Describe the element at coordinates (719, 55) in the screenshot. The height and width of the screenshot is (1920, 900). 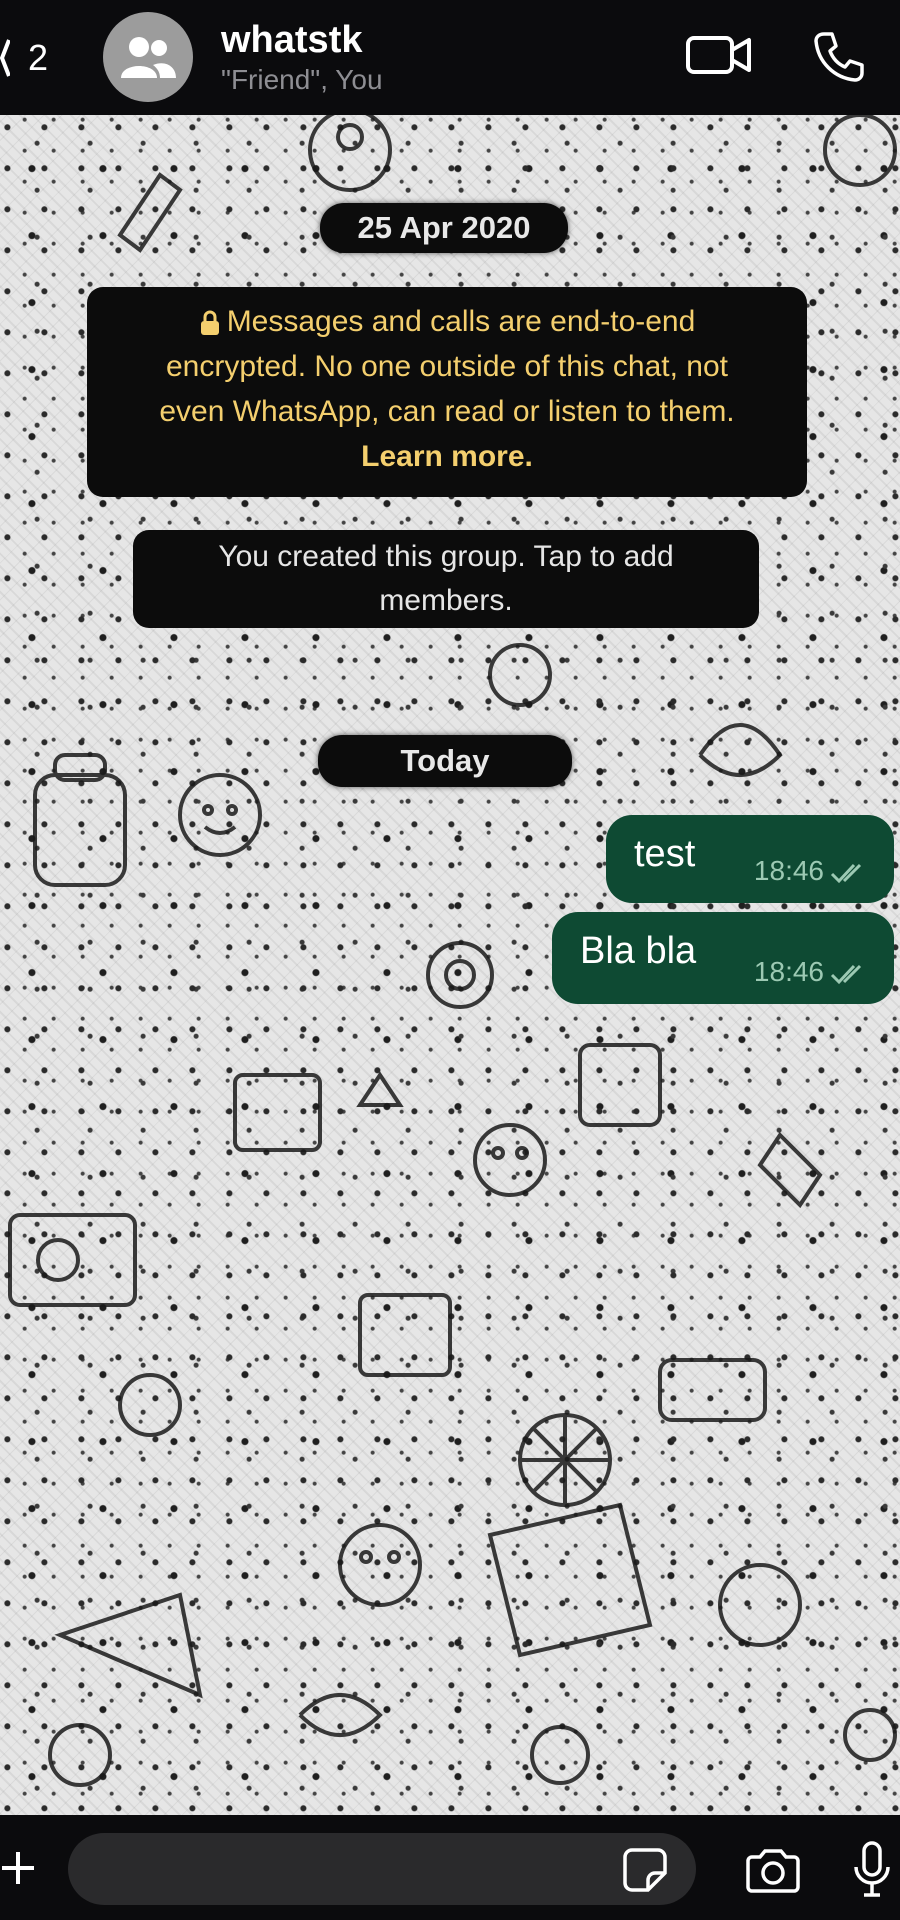
I see `video-call-icon` at that location.